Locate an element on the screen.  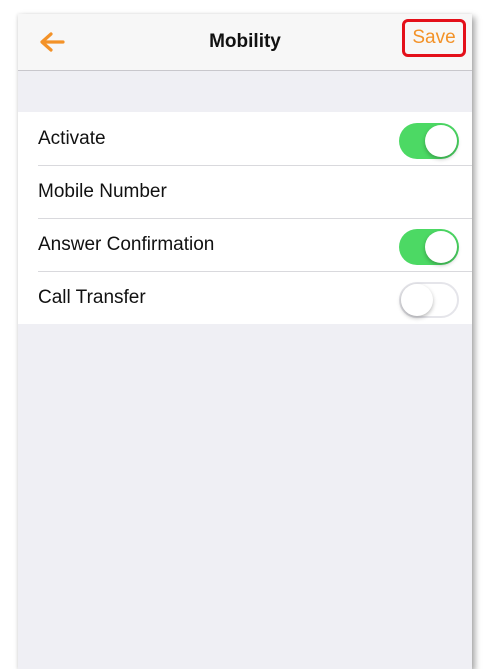
call-transfer-toggle is located at coordinates (429, 300).